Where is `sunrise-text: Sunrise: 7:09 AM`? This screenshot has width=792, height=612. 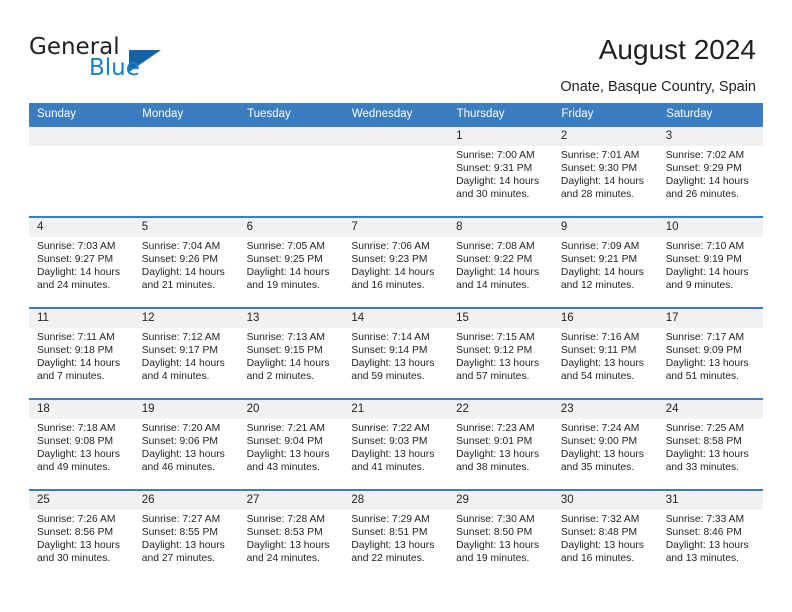
sunrise-text: Sunrise: 7:09 AM is located at coordinates (600, 246).